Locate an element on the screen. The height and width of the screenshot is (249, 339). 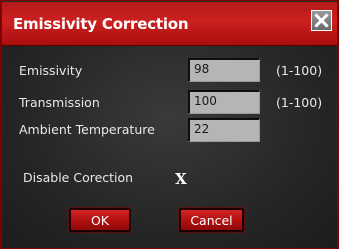
disable-correction-label: Disable Corection is located at coordinates (78, 177).